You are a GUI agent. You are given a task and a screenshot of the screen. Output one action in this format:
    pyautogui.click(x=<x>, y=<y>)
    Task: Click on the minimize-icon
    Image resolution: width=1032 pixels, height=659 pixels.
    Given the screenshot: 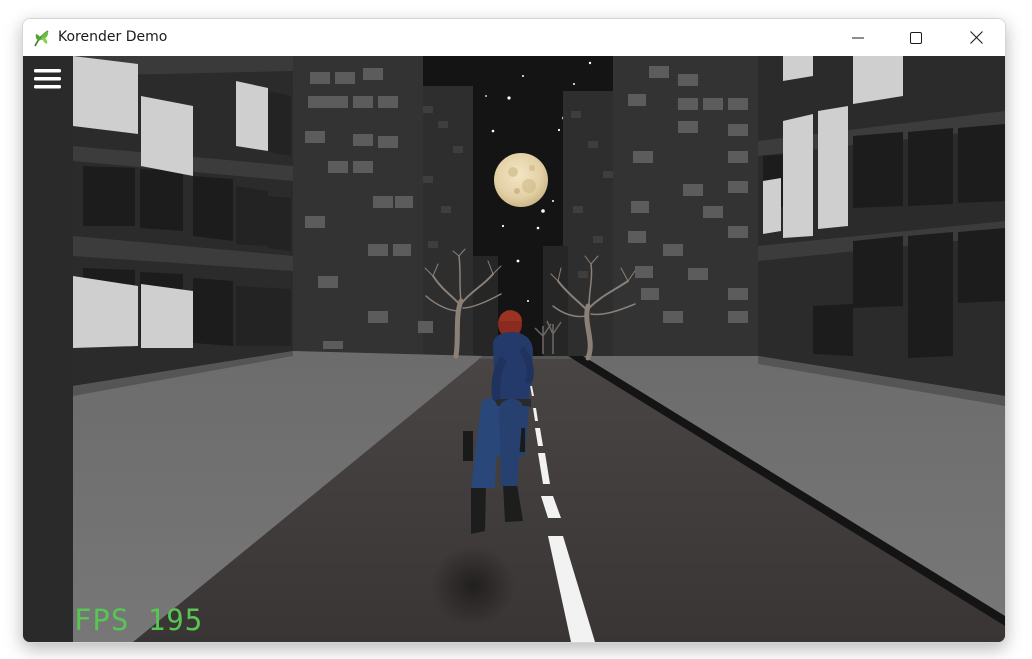 What is the action you would take?
    pyautogui.click(x=858, y=37)
    